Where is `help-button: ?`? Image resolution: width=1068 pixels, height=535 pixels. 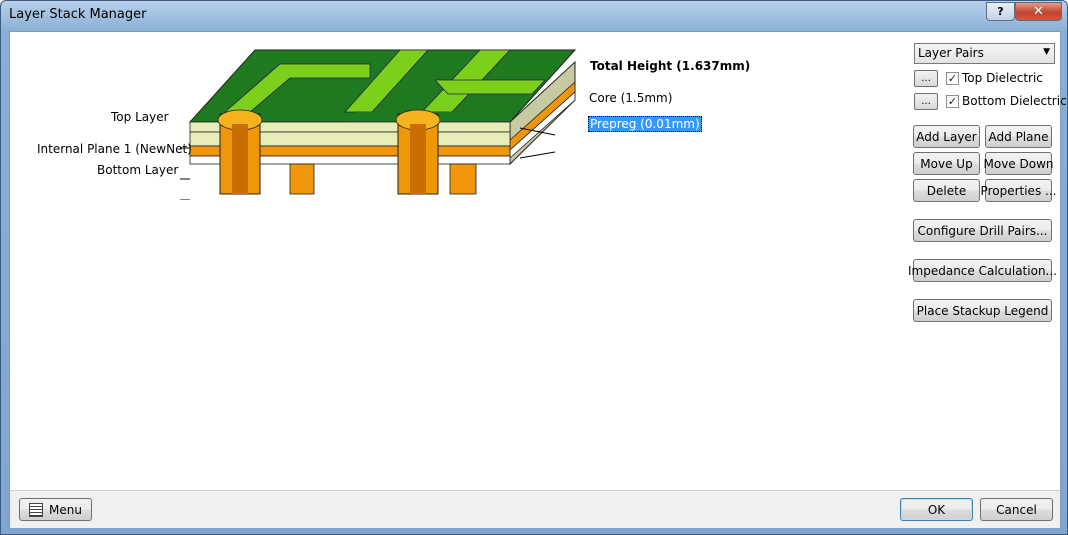 help-button: ? is located at coordinates (1000, 11).